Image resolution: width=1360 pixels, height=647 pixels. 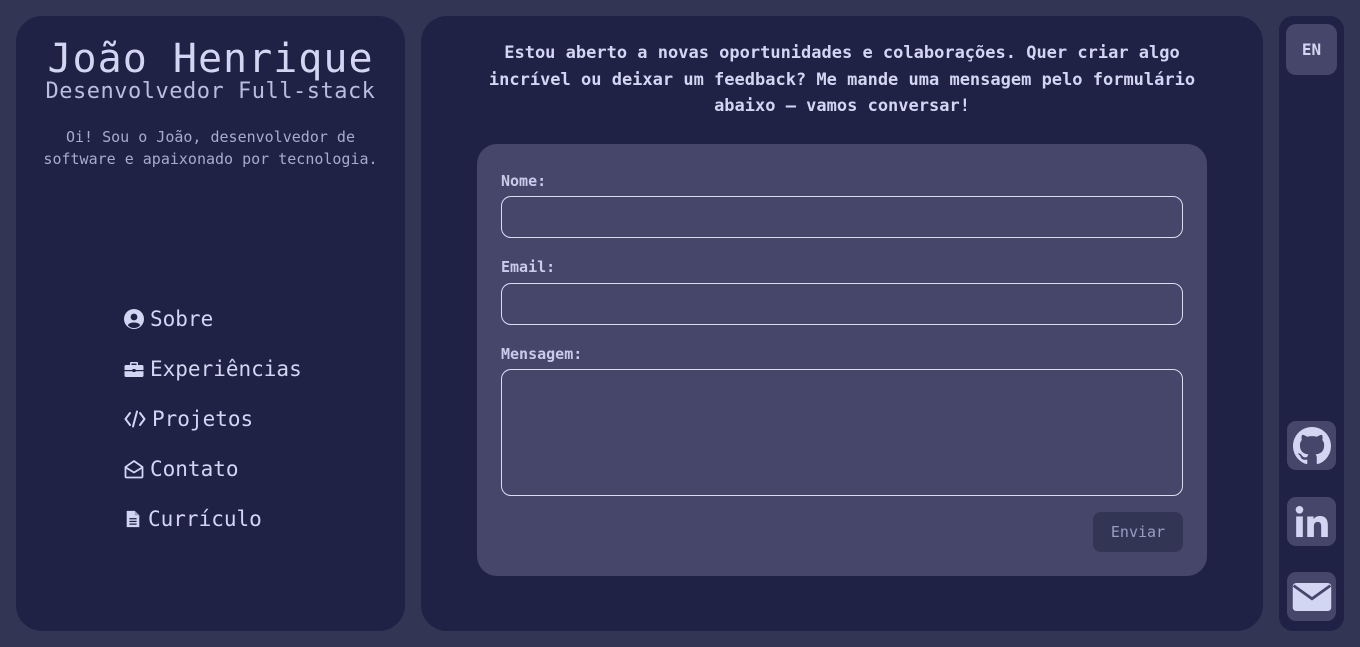 I want to click on user-circle-icon, so click(x=134, y=319).